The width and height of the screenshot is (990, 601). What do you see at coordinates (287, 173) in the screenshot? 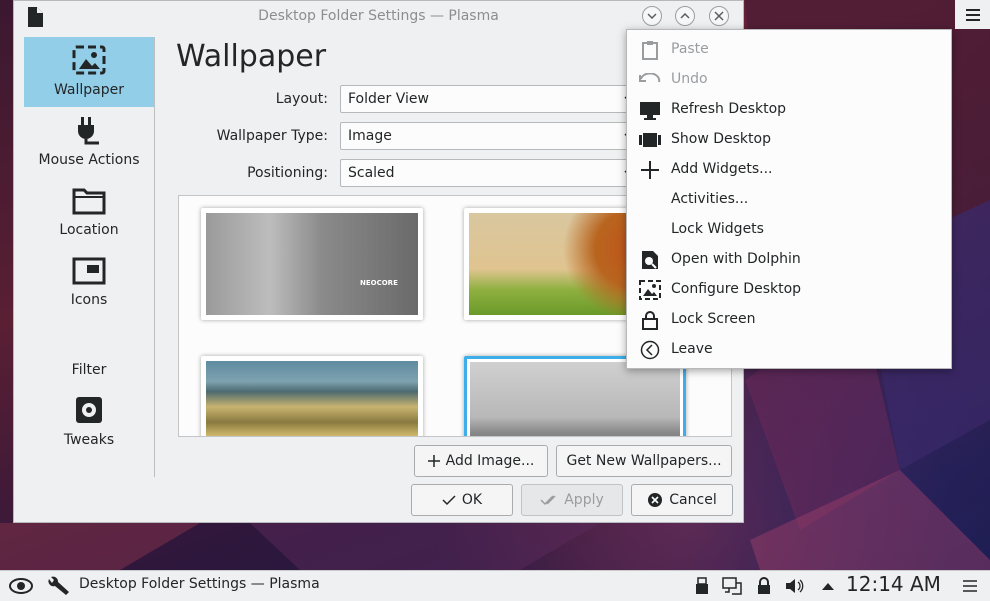
I see `positioning-label: Positioning:` at bounding box center [287, 173].